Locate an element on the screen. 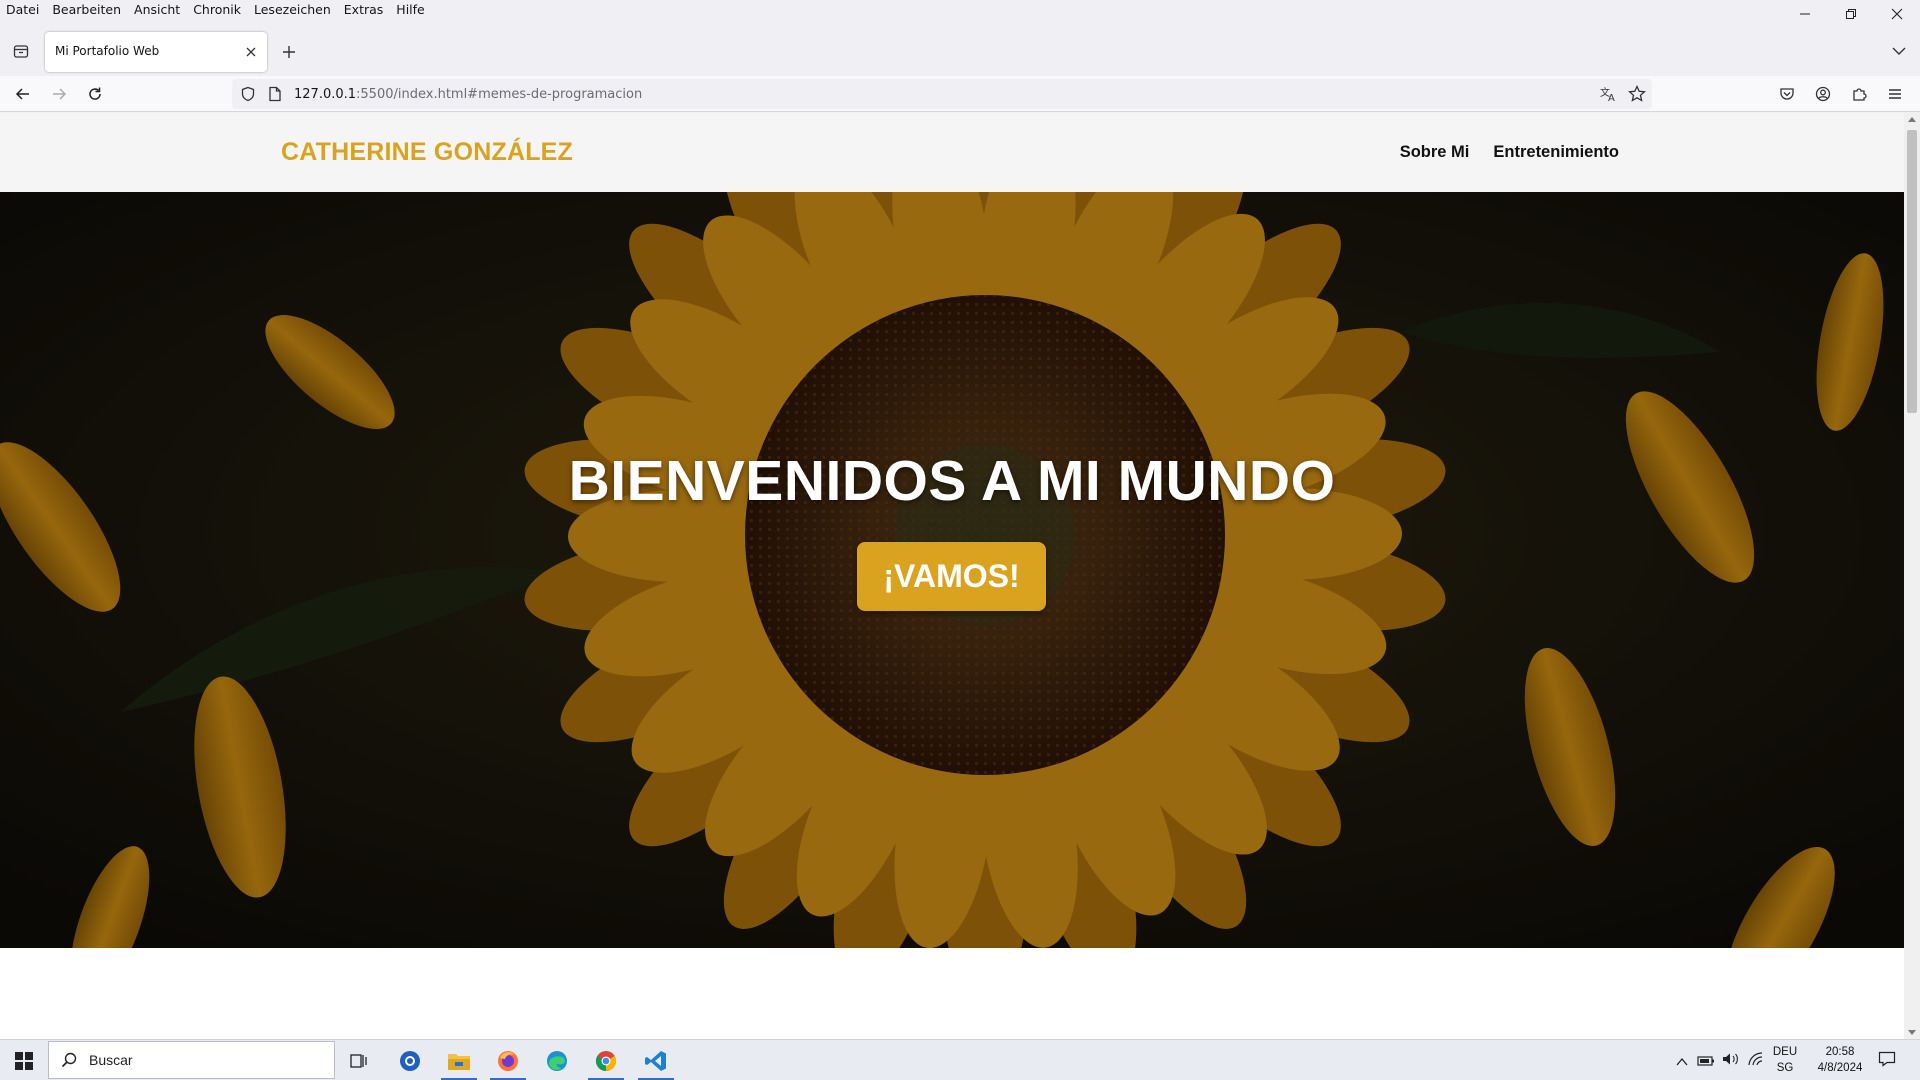 Image resolution: width=1920 pixels, height=1080 pixels. chevron-up-icon is located at coordinates (1682, 1061).